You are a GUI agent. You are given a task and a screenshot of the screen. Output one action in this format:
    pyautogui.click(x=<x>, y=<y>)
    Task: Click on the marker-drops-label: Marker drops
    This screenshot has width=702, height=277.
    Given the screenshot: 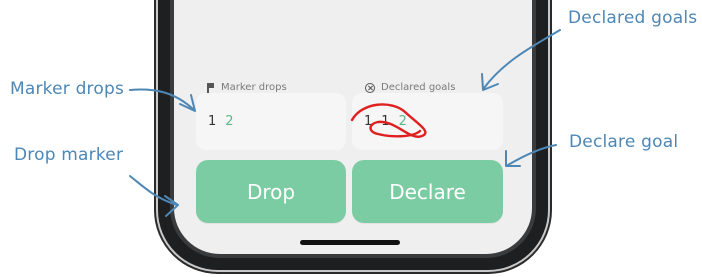 What is the action you would take?
    pyautogui.click(x=254, y=87)
    